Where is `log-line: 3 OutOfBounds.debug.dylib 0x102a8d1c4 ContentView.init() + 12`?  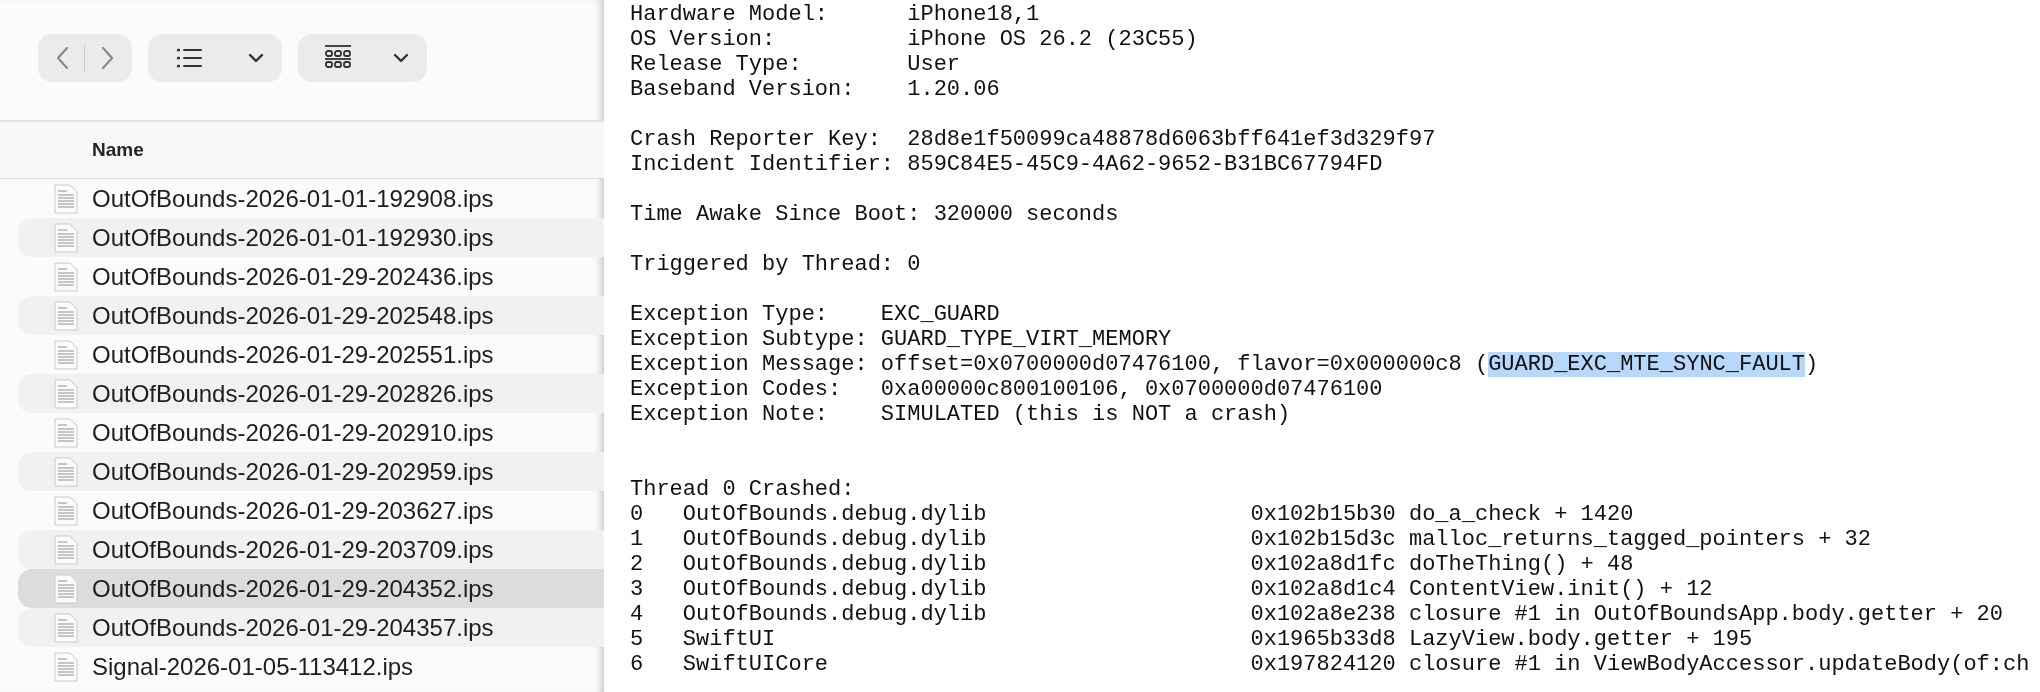 log-line: 3 OutOfBounds.debug.dylib 0x102a8d1c4 ContentView.init() + 12 is located at coordinates (1171, 589).